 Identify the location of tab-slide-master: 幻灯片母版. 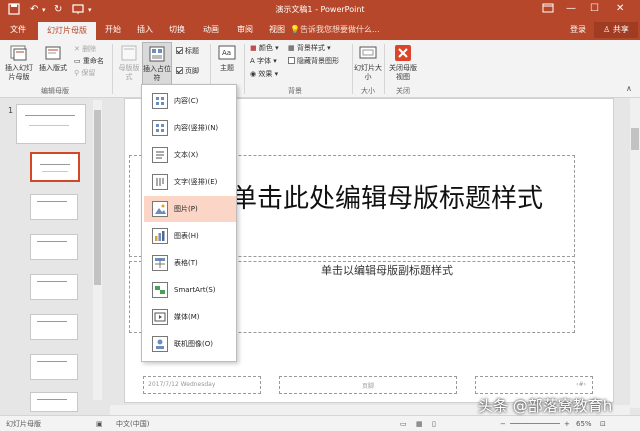
(67, 31).